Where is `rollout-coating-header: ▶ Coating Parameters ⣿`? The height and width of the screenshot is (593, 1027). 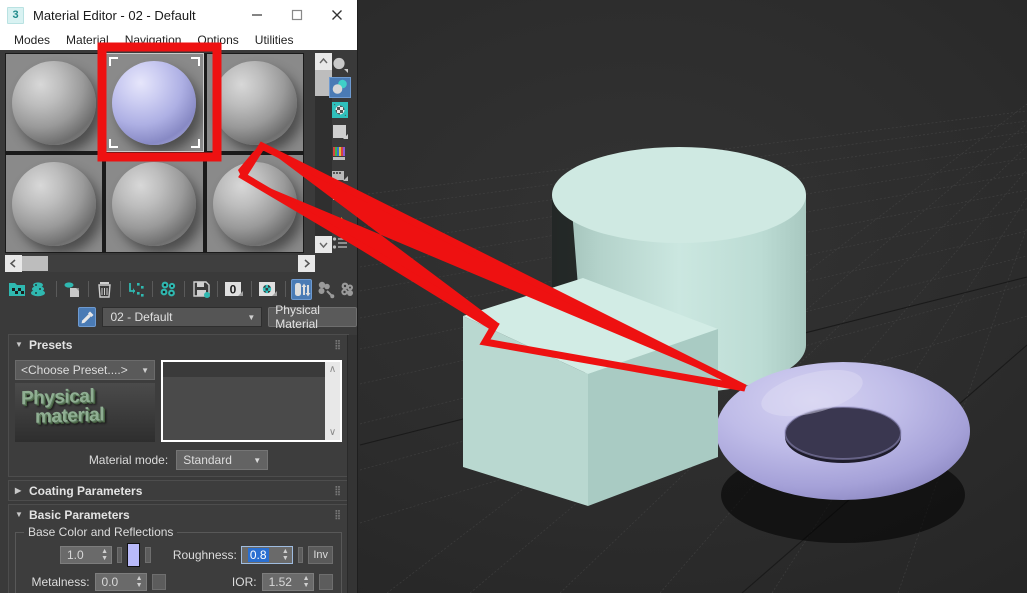
rollout-coating-header: ▶ Coating Parameters ⣿ is located at coordinates (178, 490).